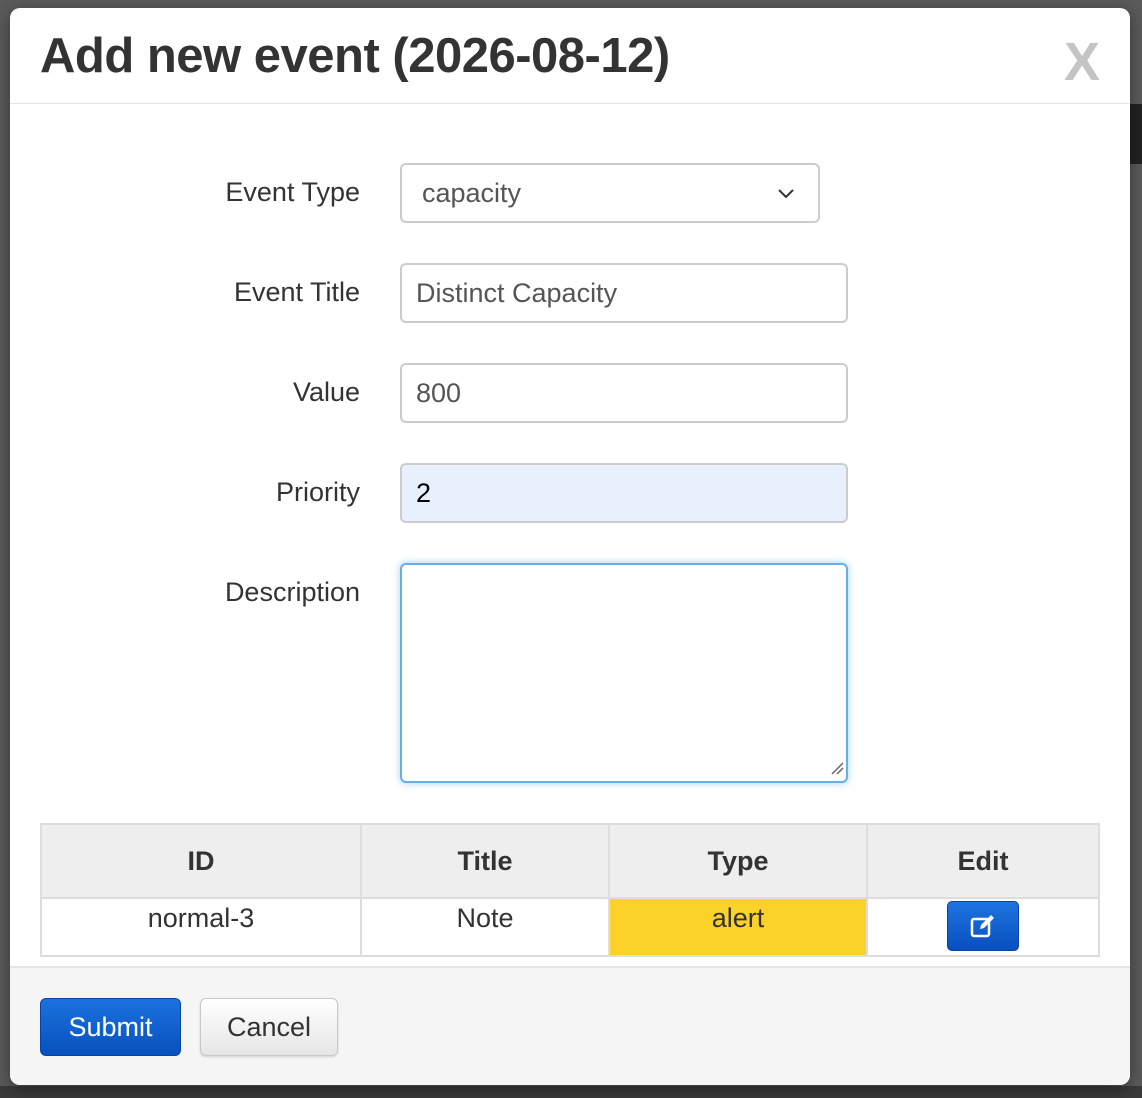 The width and height of the screenshot is (1142, 1098). I want to click on resize-grip-icon, so click(837, 768).